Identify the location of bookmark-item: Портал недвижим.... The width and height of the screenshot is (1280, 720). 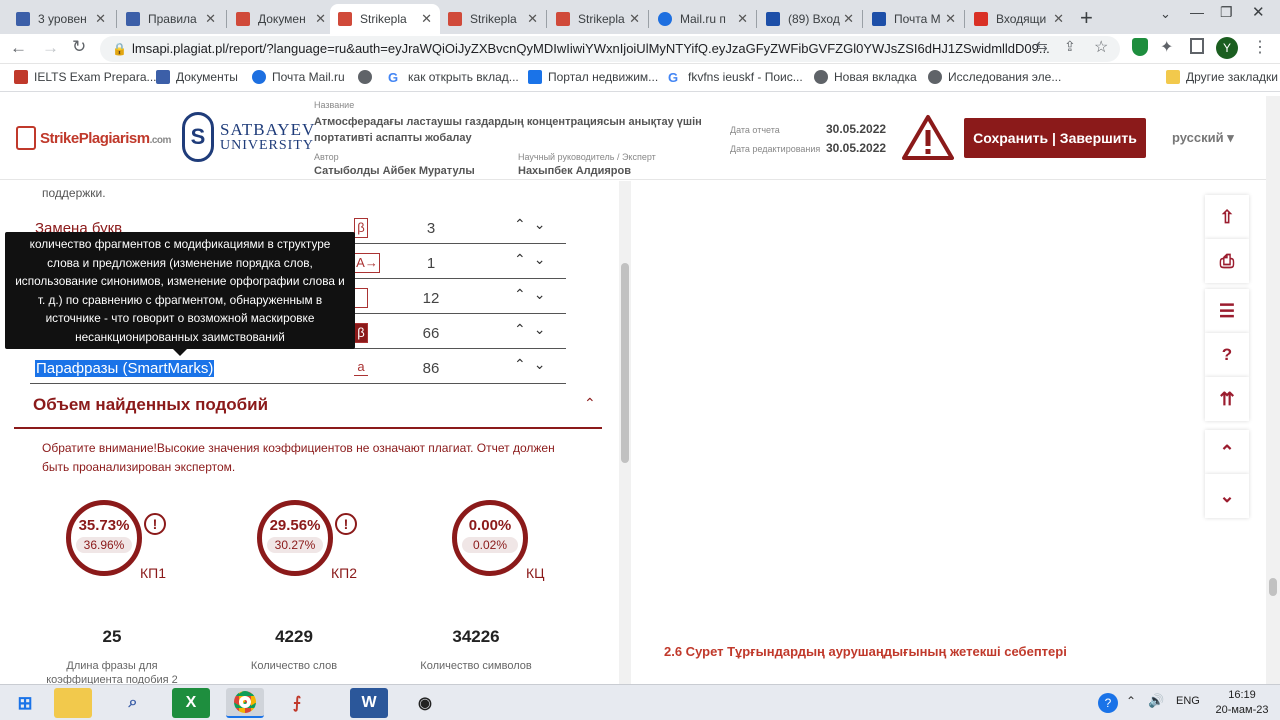
(593, 77).